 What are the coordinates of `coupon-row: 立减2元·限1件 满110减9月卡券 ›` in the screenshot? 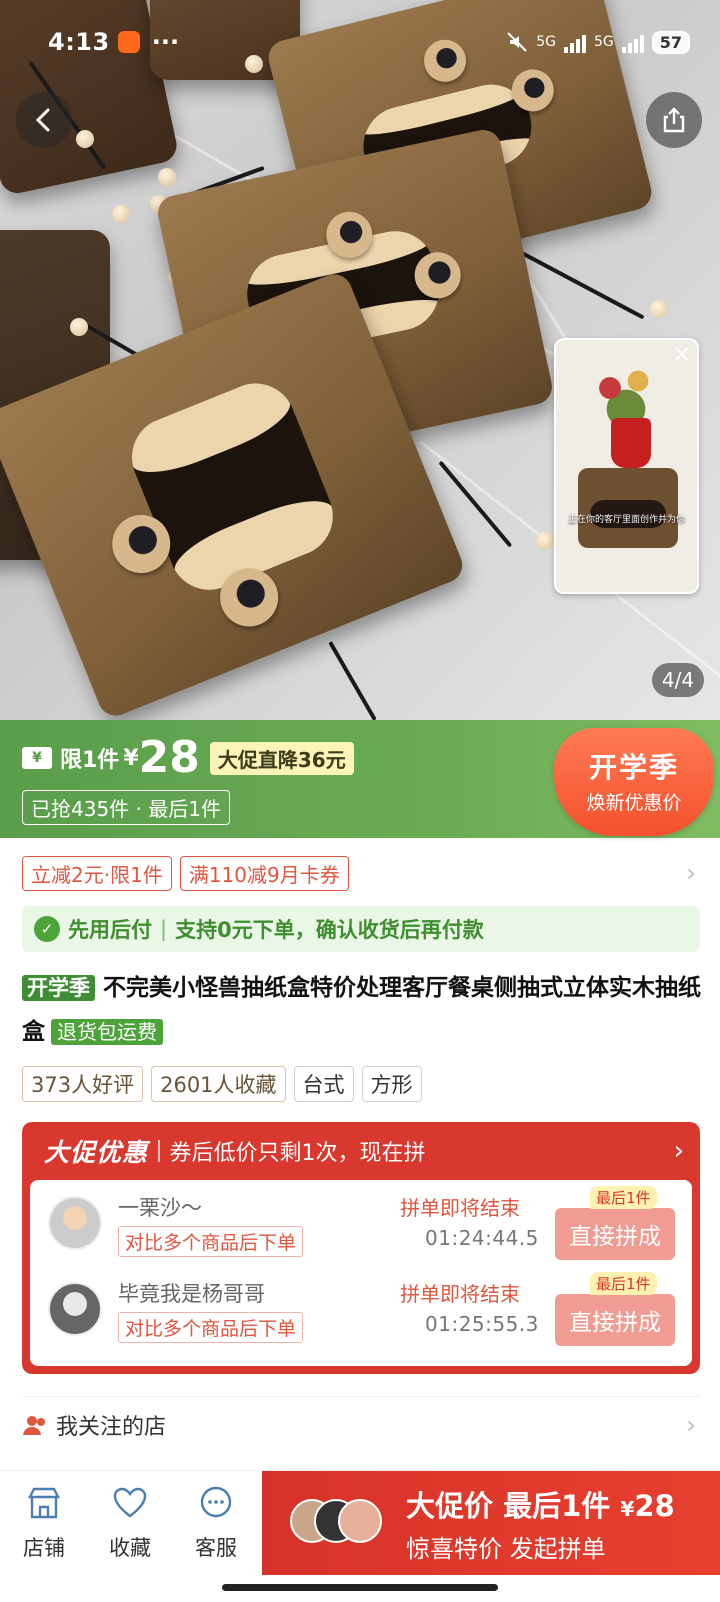 It's located at (361, 873).